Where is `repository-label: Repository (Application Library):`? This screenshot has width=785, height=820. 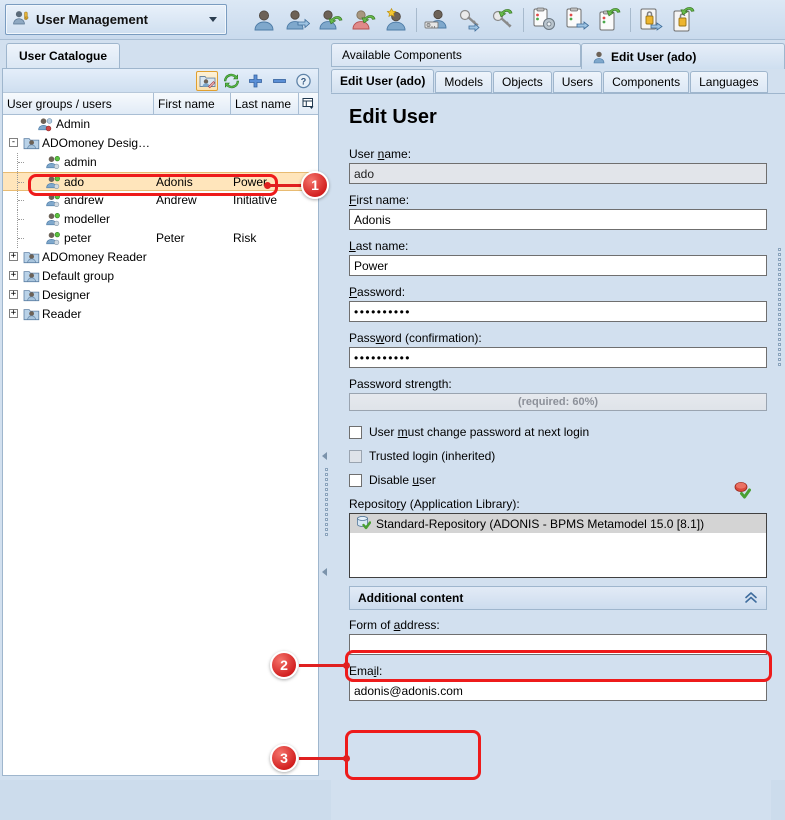
repository-label: Repository (Application Library): is located at coordinates (434, 504).